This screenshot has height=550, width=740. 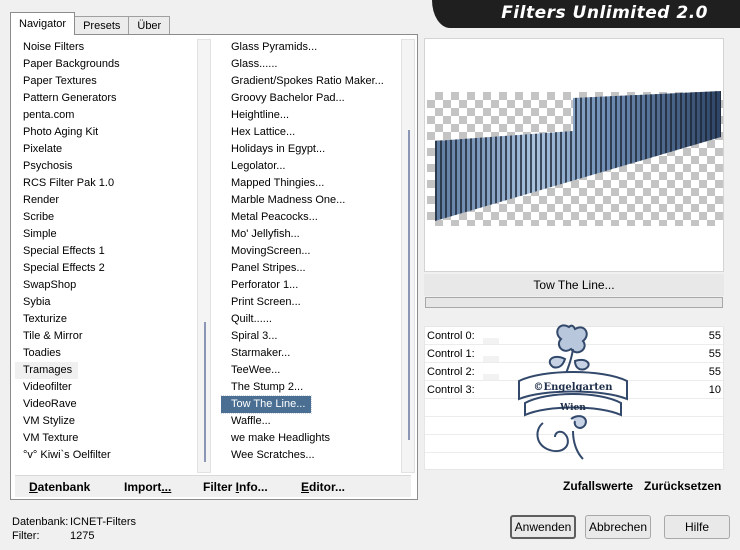 What do you see at coordinates (108, 217) in the screenshot?
I see `category-list-item: Scribe` at bounding box center [108, 217].